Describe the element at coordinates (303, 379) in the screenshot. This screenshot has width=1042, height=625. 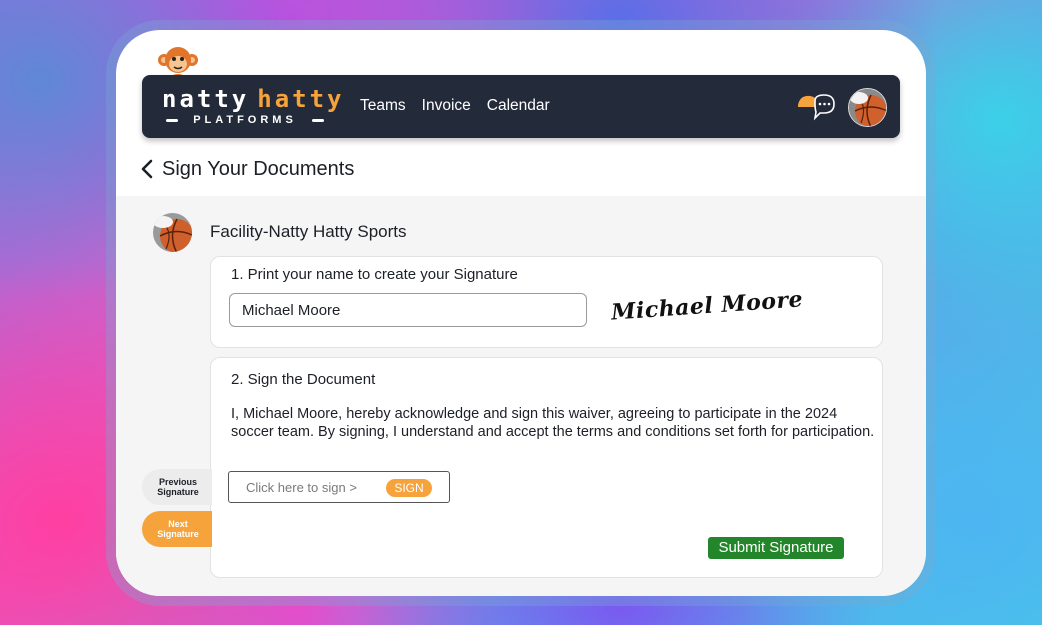
I see `step2-label: 2. Sign the Document` at that location.